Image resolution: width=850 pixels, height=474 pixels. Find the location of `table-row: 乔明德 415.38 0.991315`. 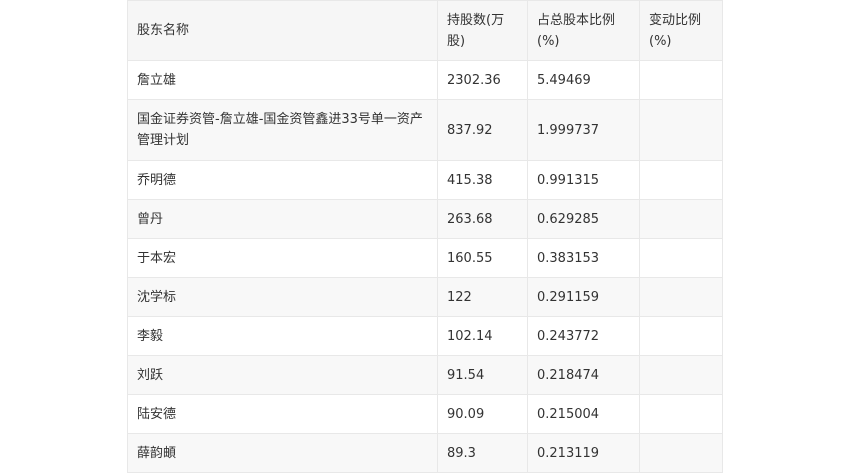

table-row: 乔明德 415.38 0.991315 is located at coordinates (425, 180).